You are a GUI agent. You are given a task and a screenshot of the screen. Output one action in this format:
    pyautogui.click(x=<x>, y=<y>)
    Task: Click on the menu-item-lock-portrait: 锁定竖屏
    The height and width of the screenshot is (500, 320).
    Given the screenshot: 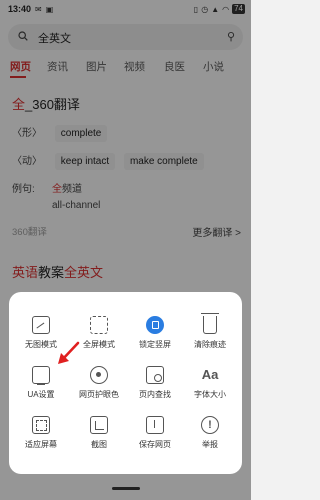 What is the action you would take?
    pyautogui.click(x=155, y=333)
    